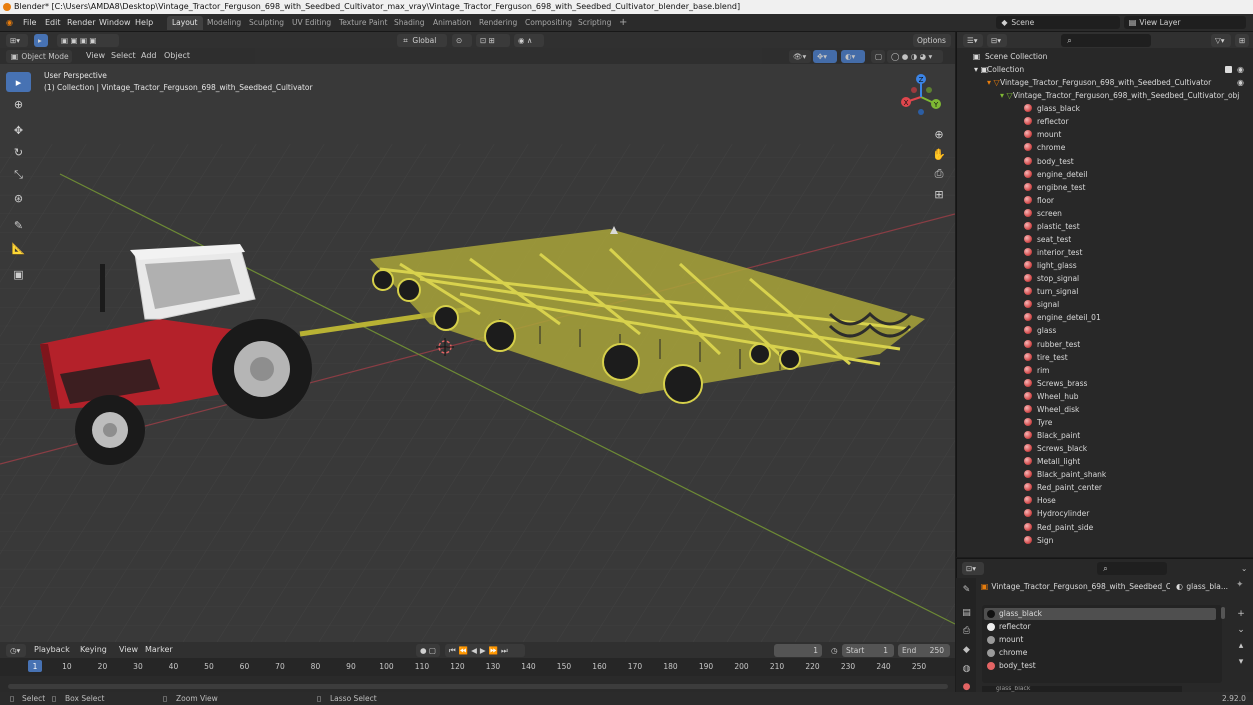 This screenshot has height=705, width=1253. What do you see at coordinates (311, 23) in the screenshot?
I see `tab-uv-editing: UV Editing` at bounding box center [311, 23].